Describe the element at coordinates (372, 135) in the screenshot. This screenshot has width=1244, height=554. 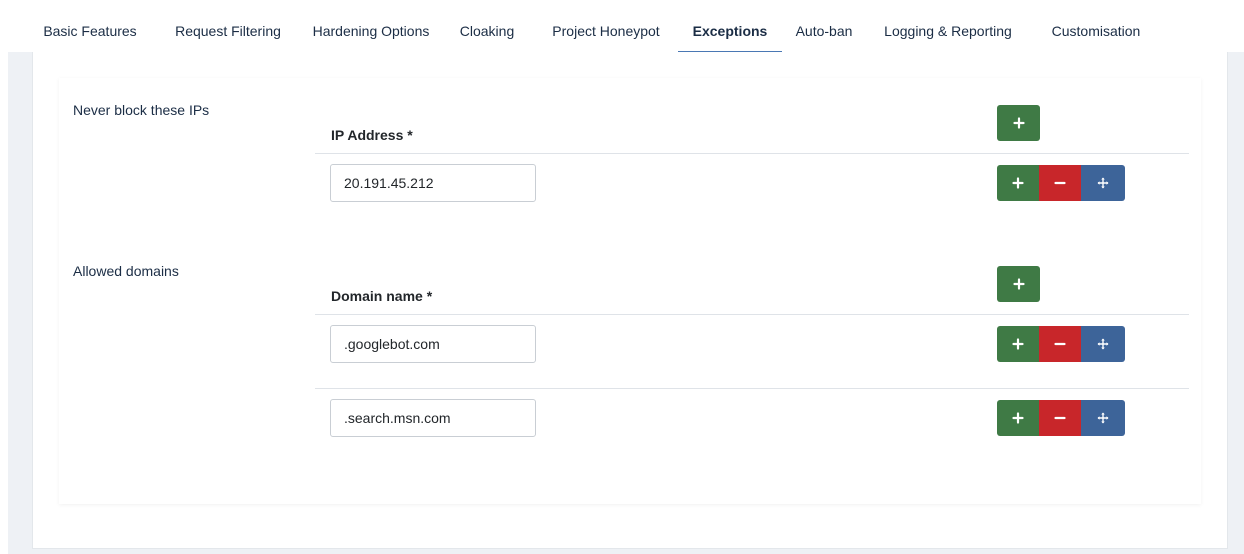
I see `ip-address-column-header: IP Address *` at that location.